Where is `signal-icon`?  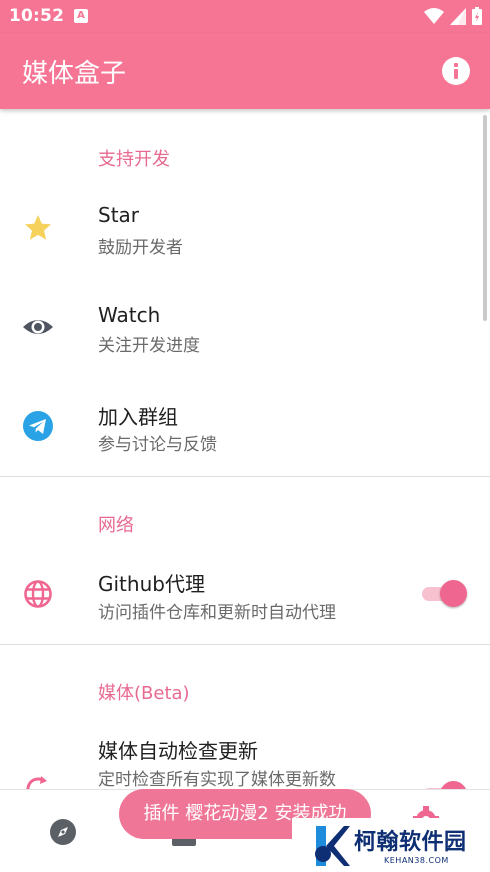
signal-icon is located at coordinates (458, 16).